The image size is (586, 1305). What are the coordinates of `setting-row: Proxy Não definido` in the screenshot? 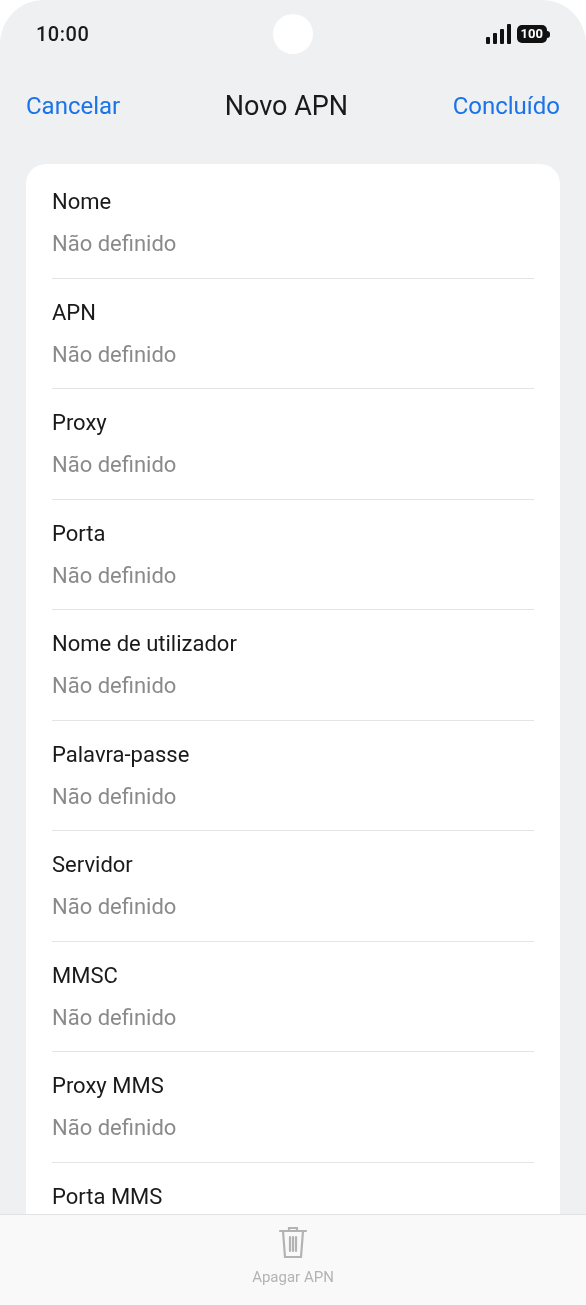 It's located at (293, 444).